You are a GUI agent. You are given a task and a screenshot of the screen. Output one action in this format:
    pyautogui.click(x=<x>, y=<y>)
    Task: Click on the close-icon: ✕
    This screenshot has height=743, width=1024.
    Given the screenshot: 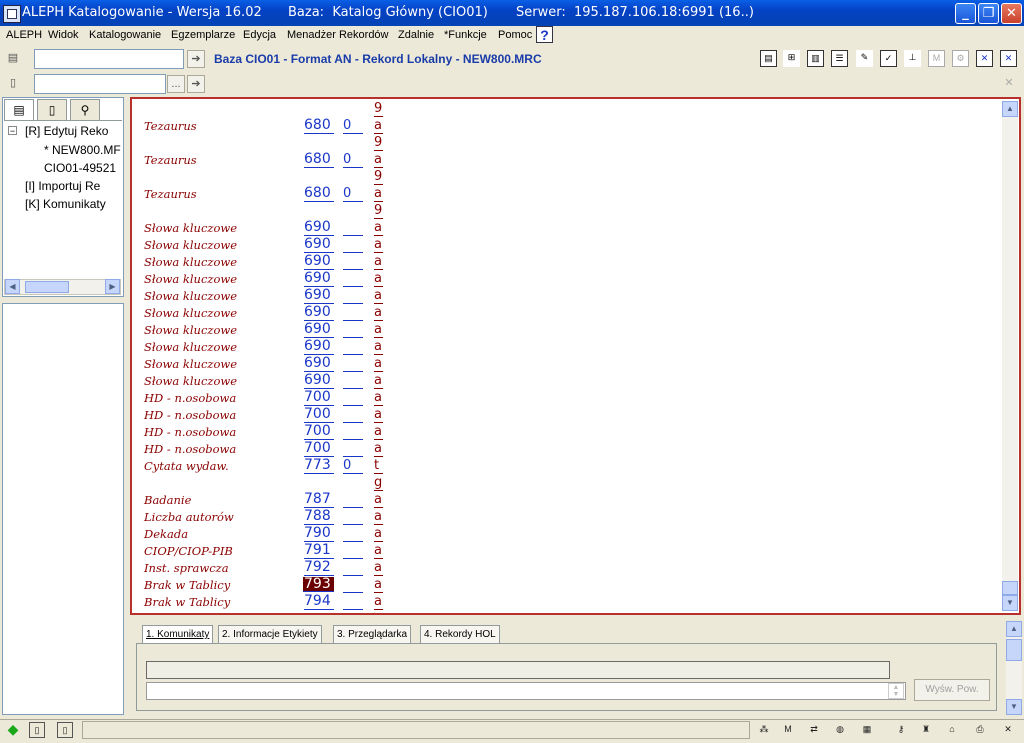 What is the action you would take?
    pyautogui.click(x=1011, y=13)
    